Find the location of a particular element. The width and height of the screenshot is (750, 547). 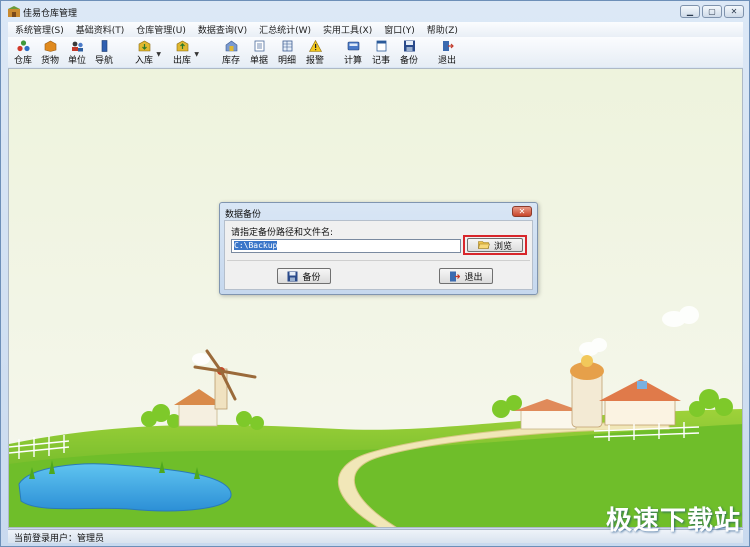

toolbar-notes-button: 记事 is located at coordinates (381, 52).